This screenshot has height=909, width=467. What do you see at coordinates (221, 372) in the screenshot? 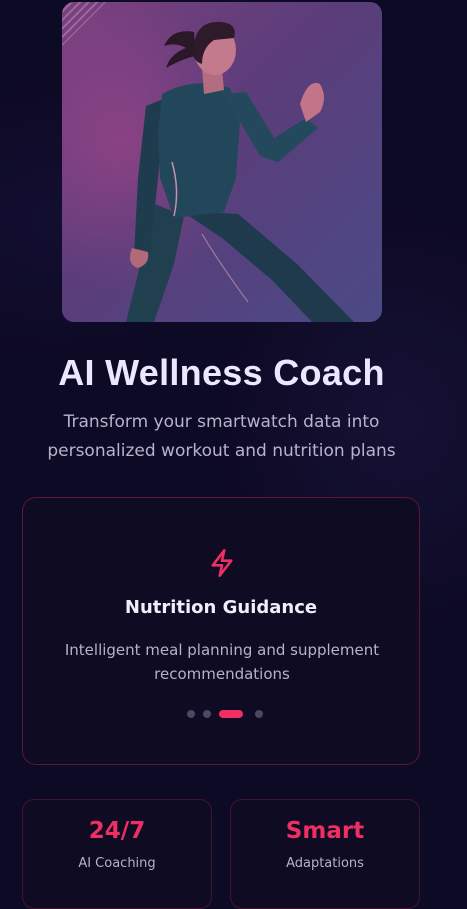
I see `page-title: AI Wellness Coach` at bounding box center [221, 372].